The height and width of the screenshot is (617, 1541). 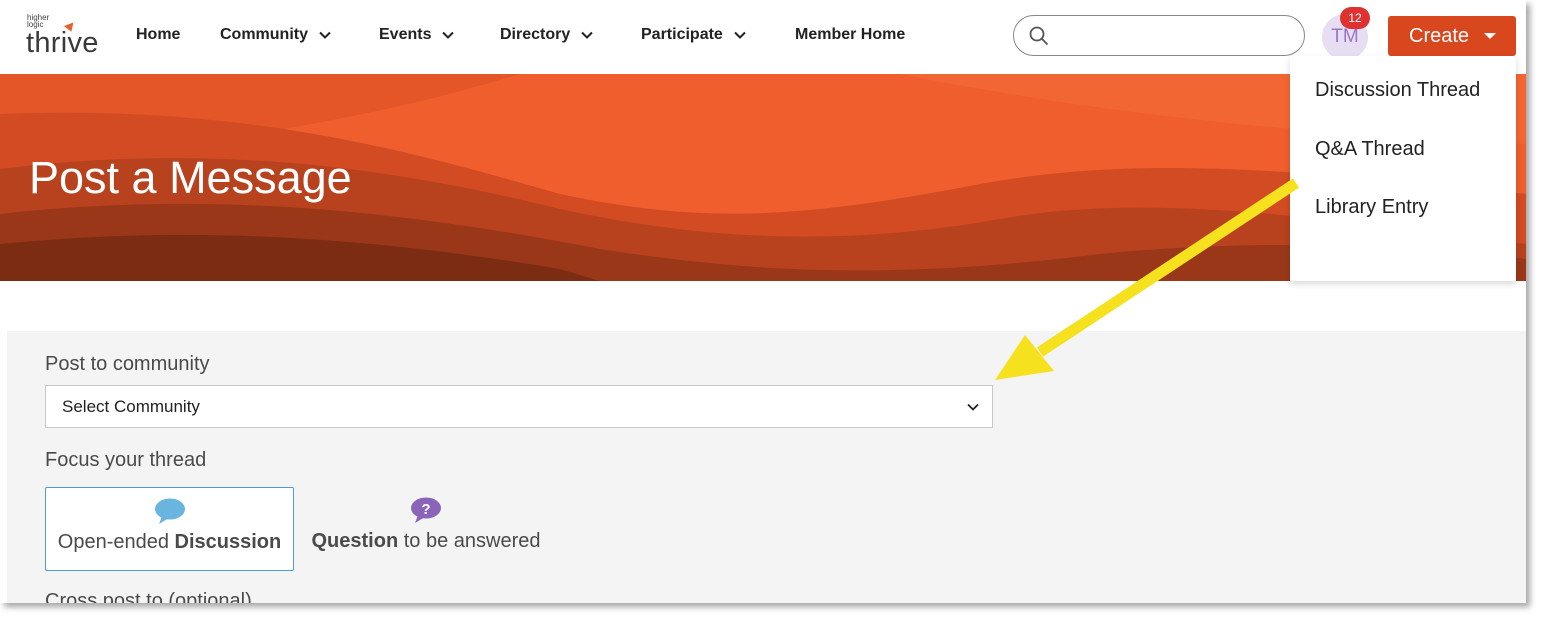 I want to click on nav-item-community-label: Community, so click(x=264, y=34).